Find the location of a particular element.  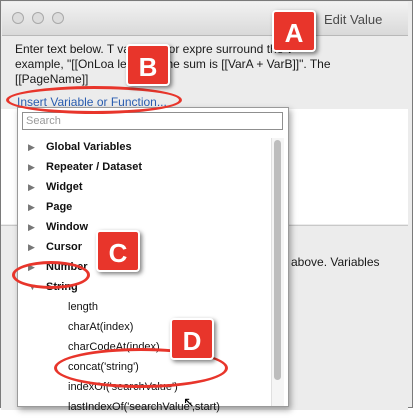

tree-category: ▶ Page is located at coordinates (143, 208).